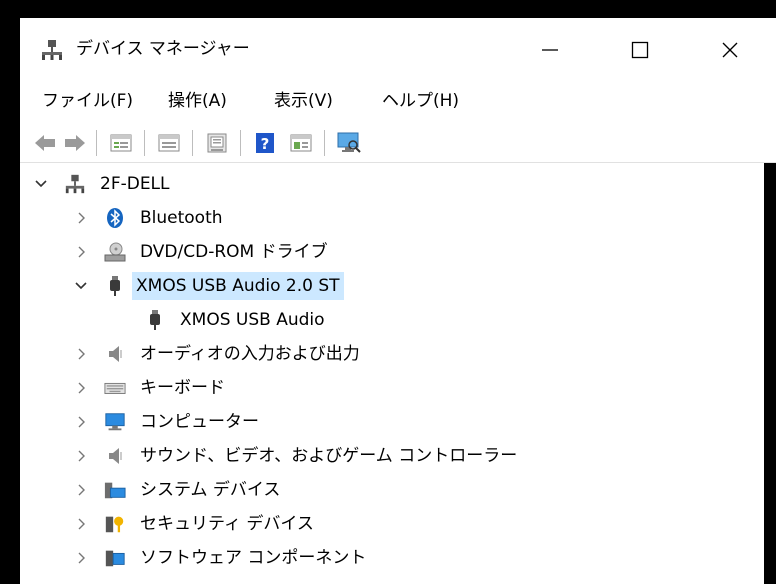 Image resolution: width=776 pixels, height=584 pixels. What do you see at coordinates (420, 101) in the screenshot?
I see `menu-help: ヘルプ(H)` at bounding box center [420, 101].